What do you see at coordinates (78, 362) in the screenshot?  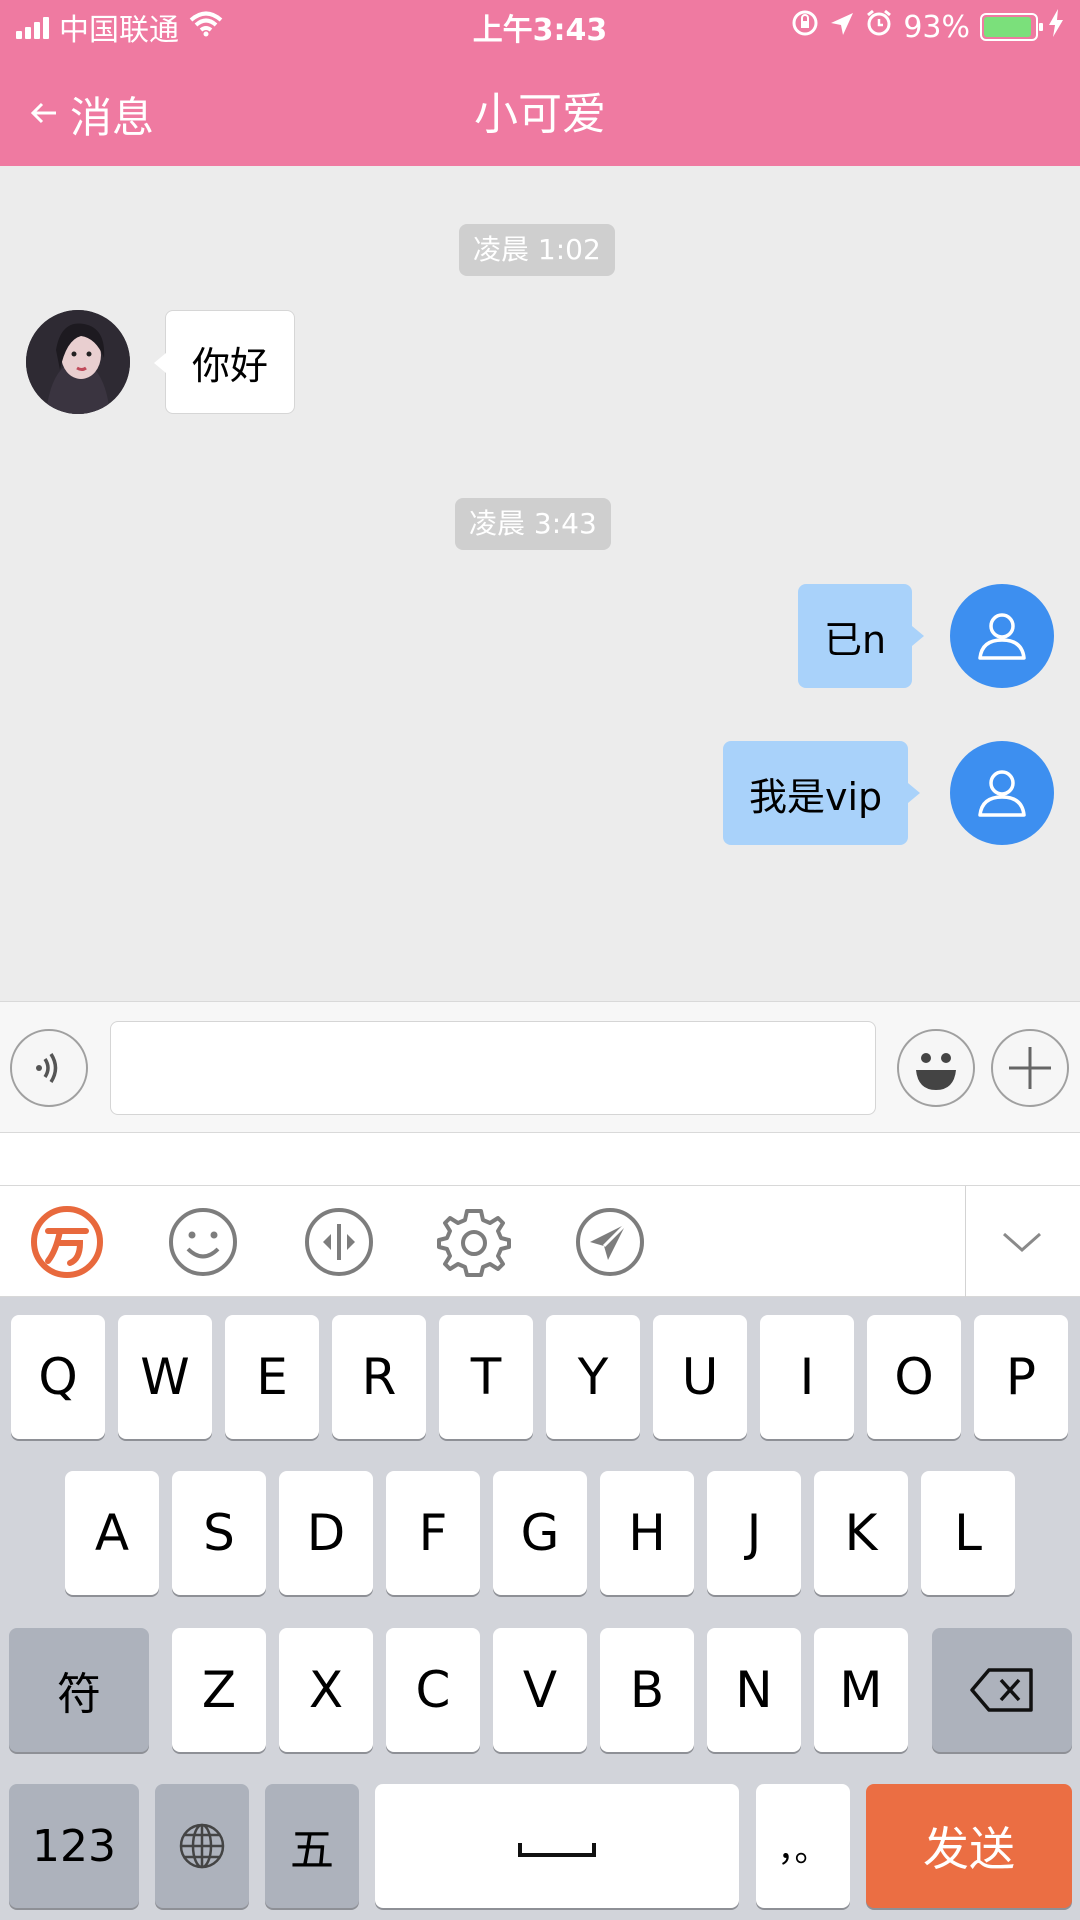 I see `contact-avatar` at bounding box center [78, 362].